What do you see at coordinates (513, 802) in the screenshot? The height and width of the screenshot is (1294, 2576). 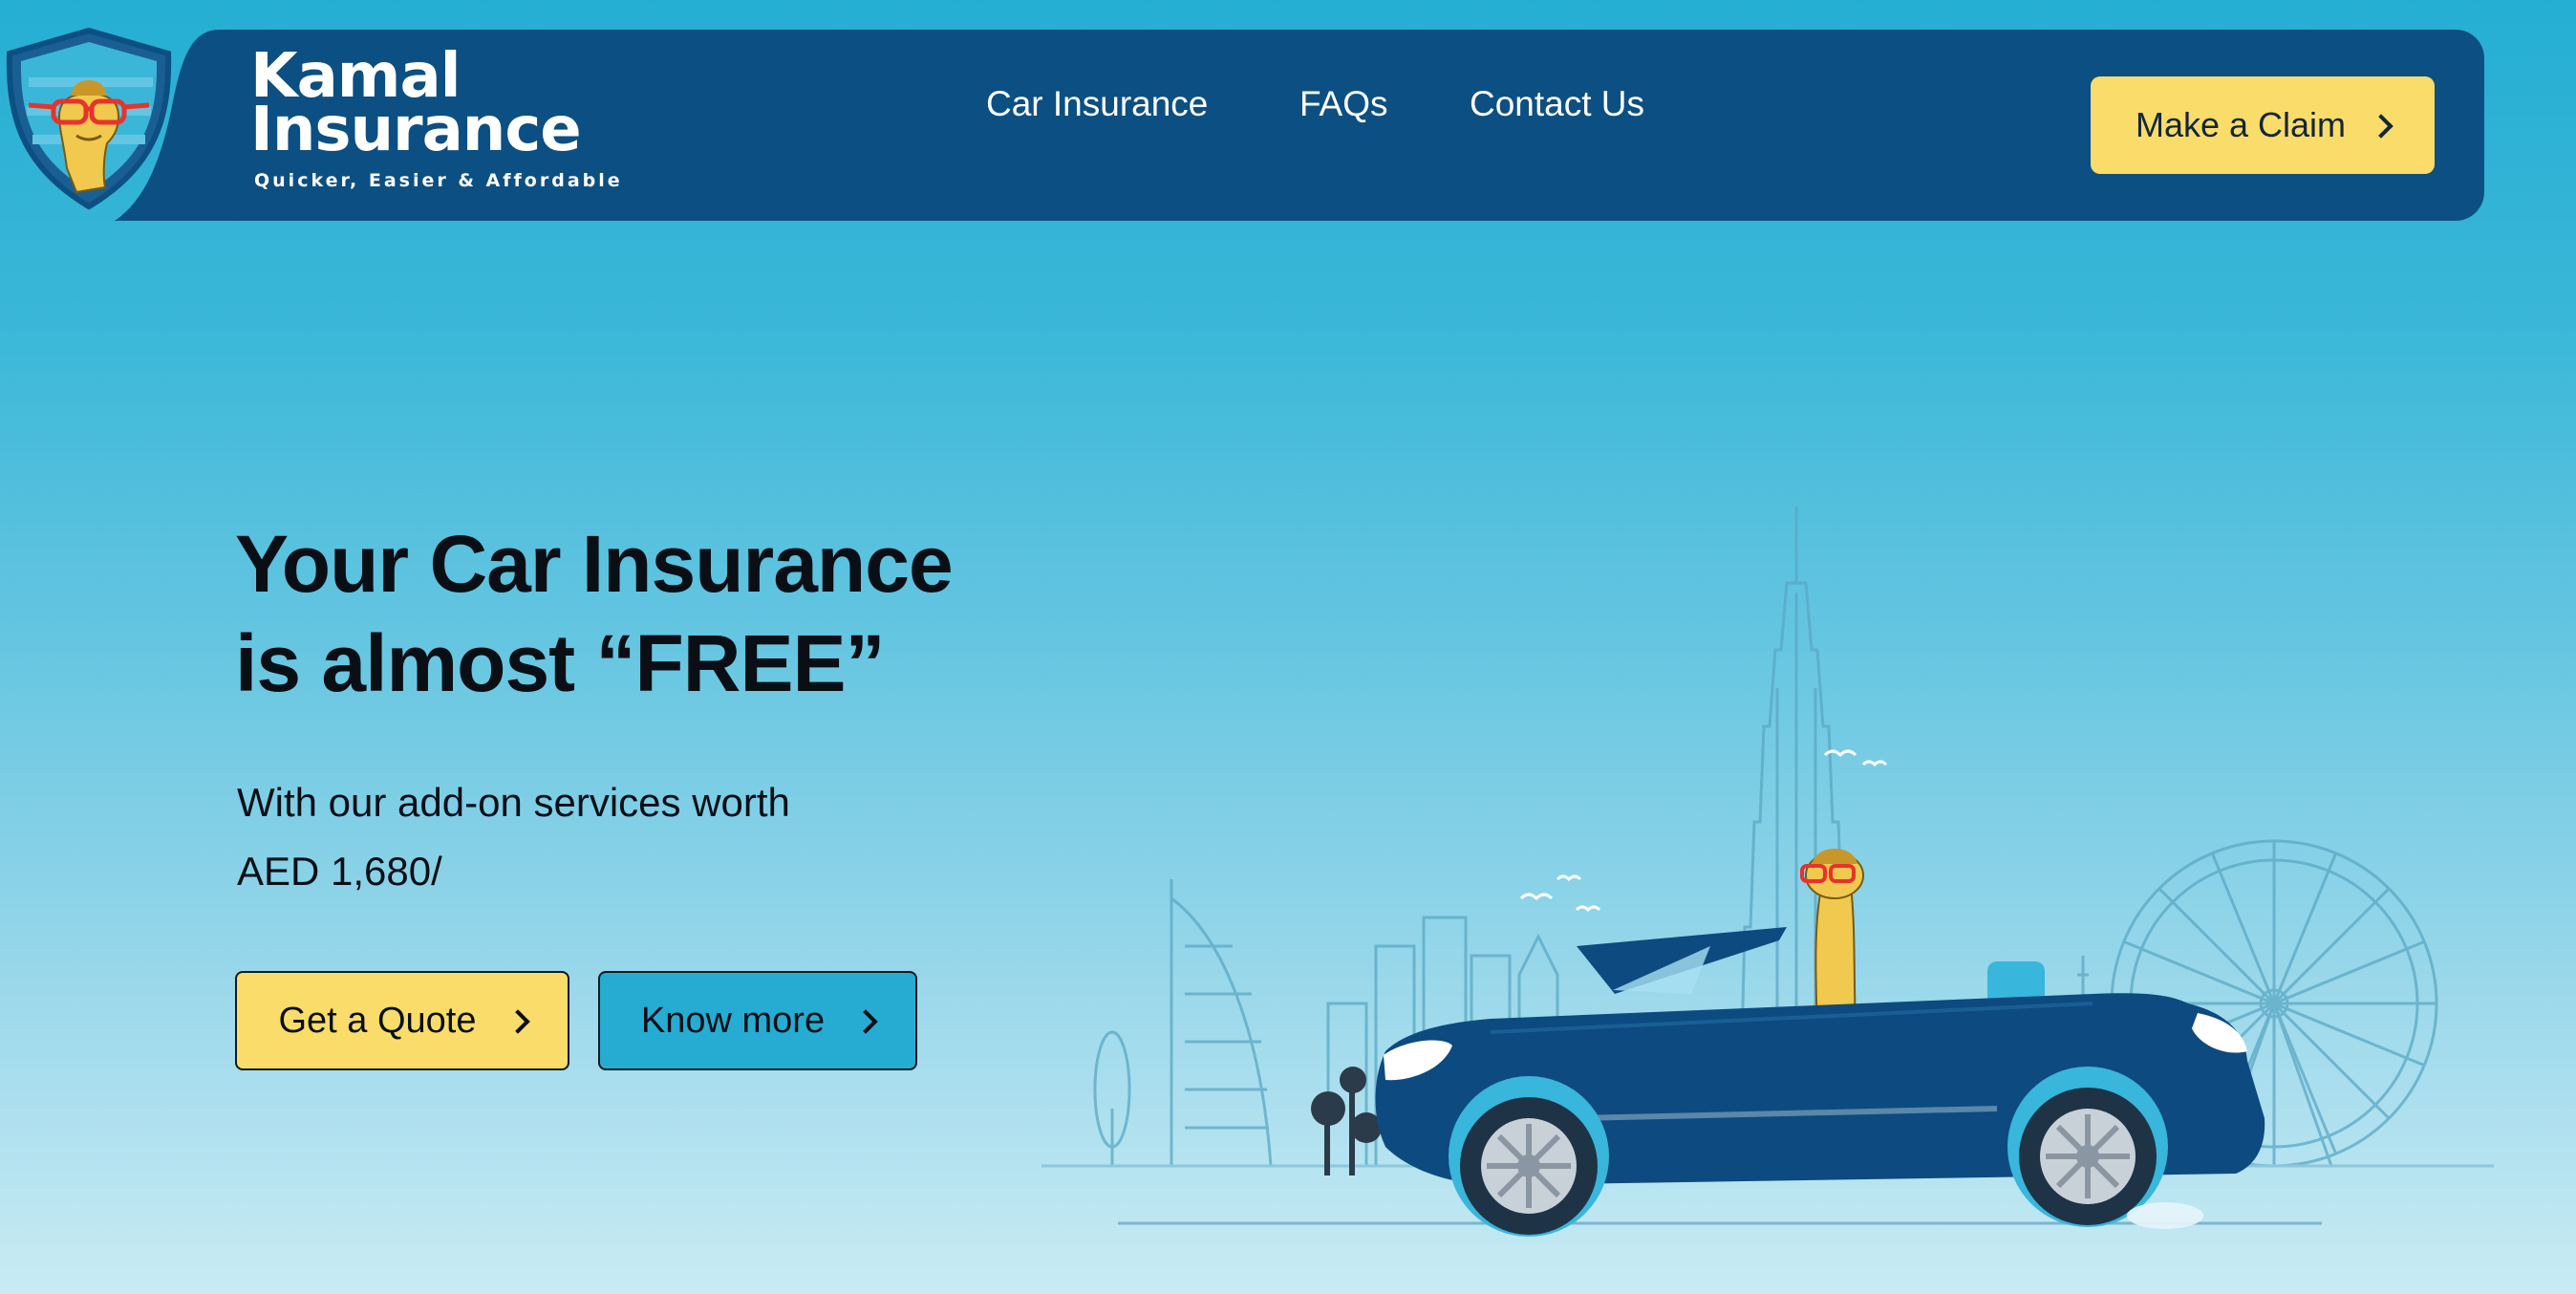 I see `hero-subtitle-line1: With our add-on services worth` at bounding box center [513, 802].